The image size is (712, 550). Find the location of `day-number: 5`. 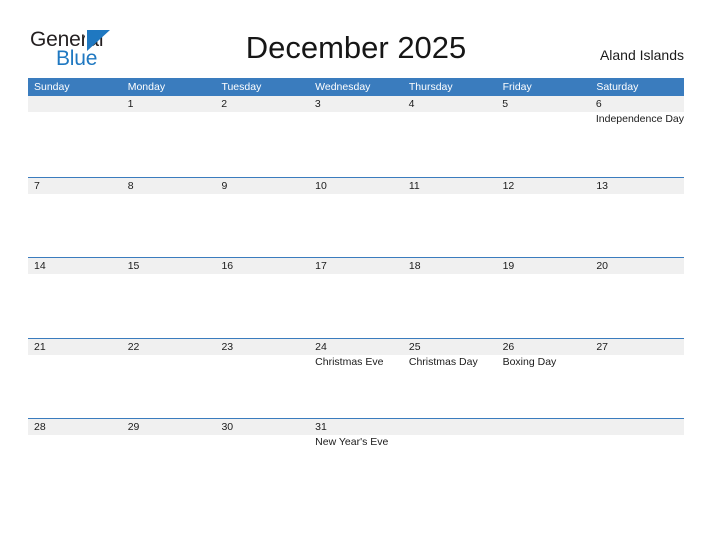

day-number: 5 is located at coordinates (505, 104).